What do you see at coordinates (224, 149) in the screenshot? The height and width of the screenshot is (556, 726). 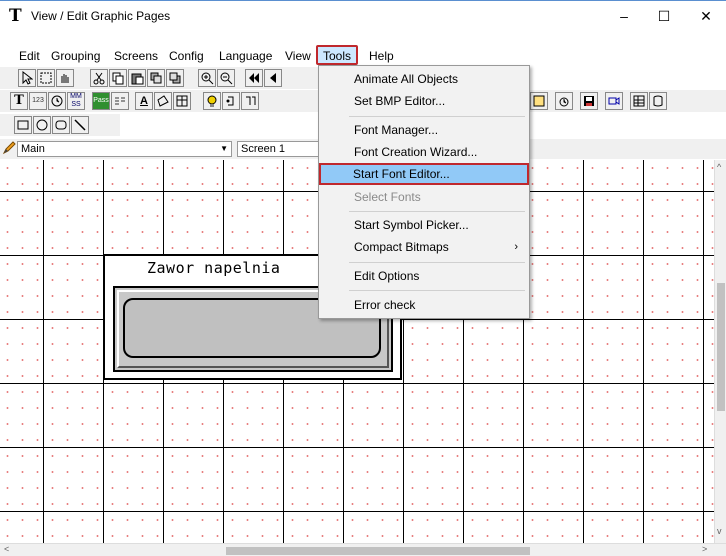 I see `page-select-arrow-icon: ▼` at bounding box center [224, 149].